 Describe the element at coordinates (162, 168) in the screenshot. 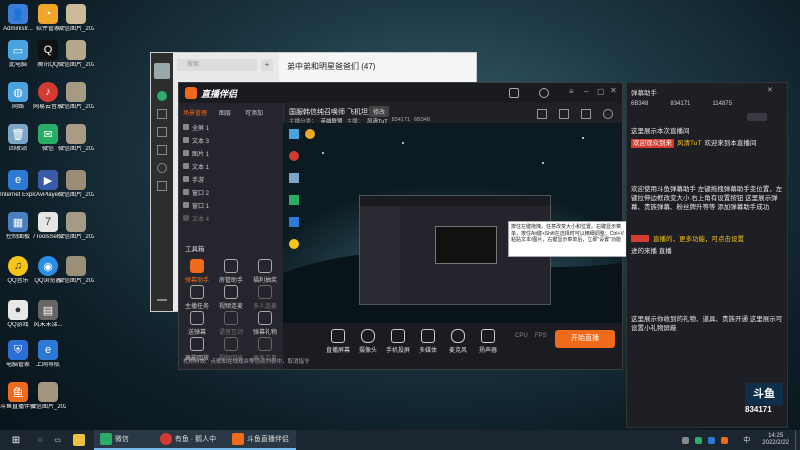

I see `moments-icon` at that location.